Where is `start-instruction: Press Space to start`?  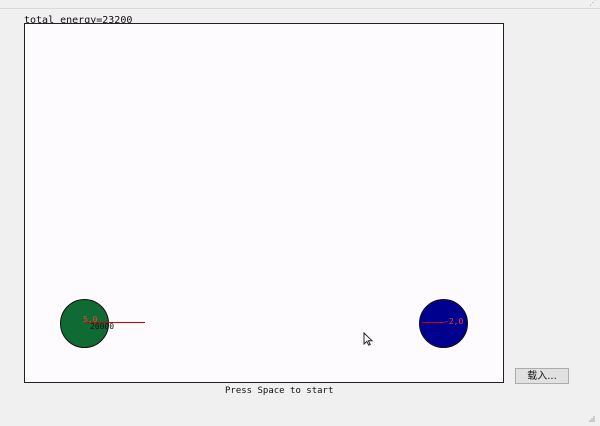
start-instruction: Press Space to start is located at coordinates (279, 391).